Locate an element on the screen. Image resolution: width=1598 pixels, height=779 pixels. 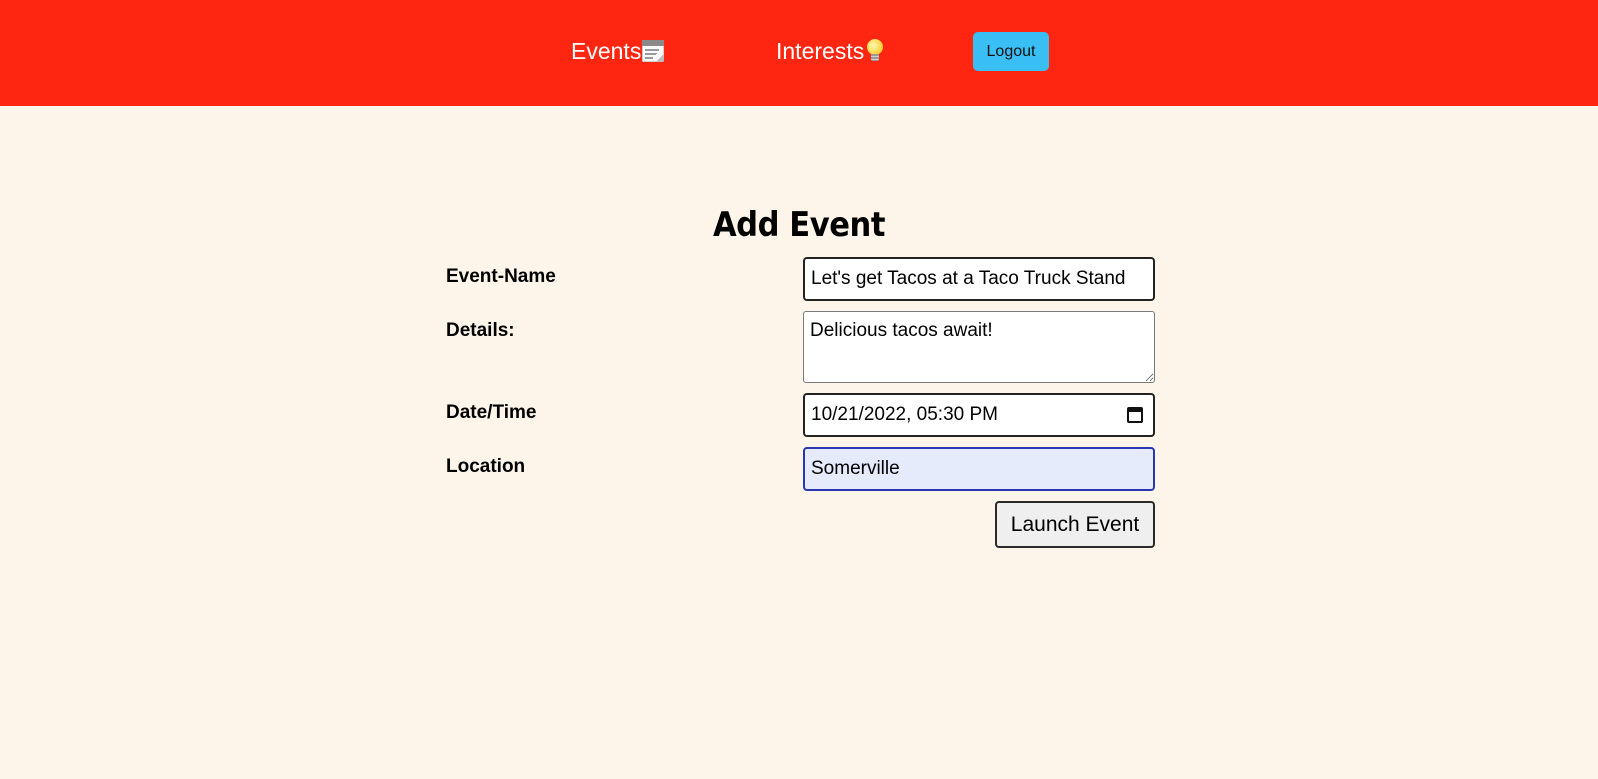
top-navbar: Events Interests Logout is located at coordinates (799, 53).